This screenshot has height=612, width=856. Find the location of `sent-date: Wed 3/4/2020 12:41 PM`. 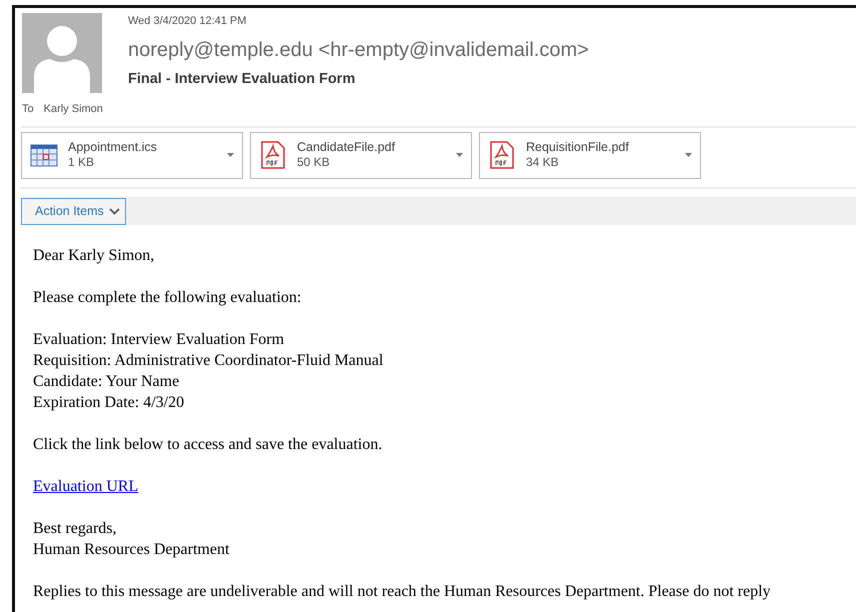

sent-date: Wed 3/4/2020 12:41 PM is located at coordinates (188, 21).